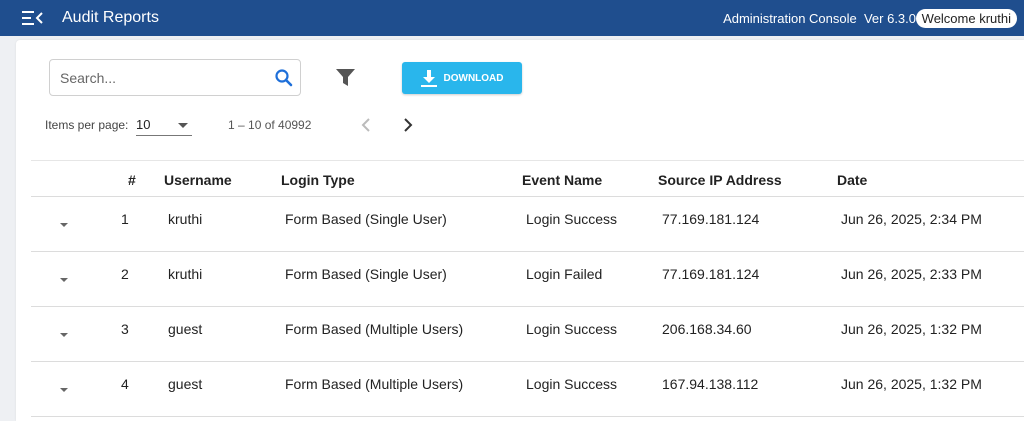 The width and height of the screenshot is (1024, 421). What do you see at coordinates (966, 18) in the screenshot?
I see `welcome-badge: Welcome kruthi` at bounding box center [966, 18].